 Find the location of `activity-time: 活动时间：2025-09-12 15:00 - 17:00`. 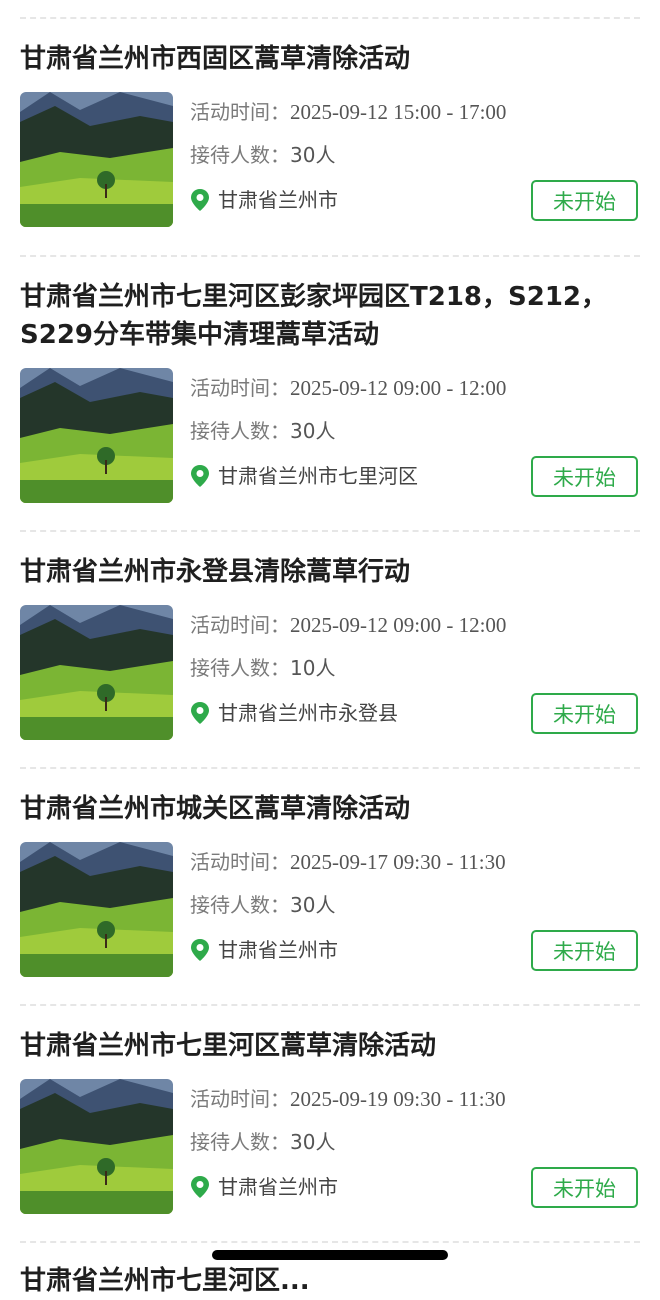

activity-time: 活动时间：2025-09-12 15:00 - 17:00 is located at coordinates (348, 112).